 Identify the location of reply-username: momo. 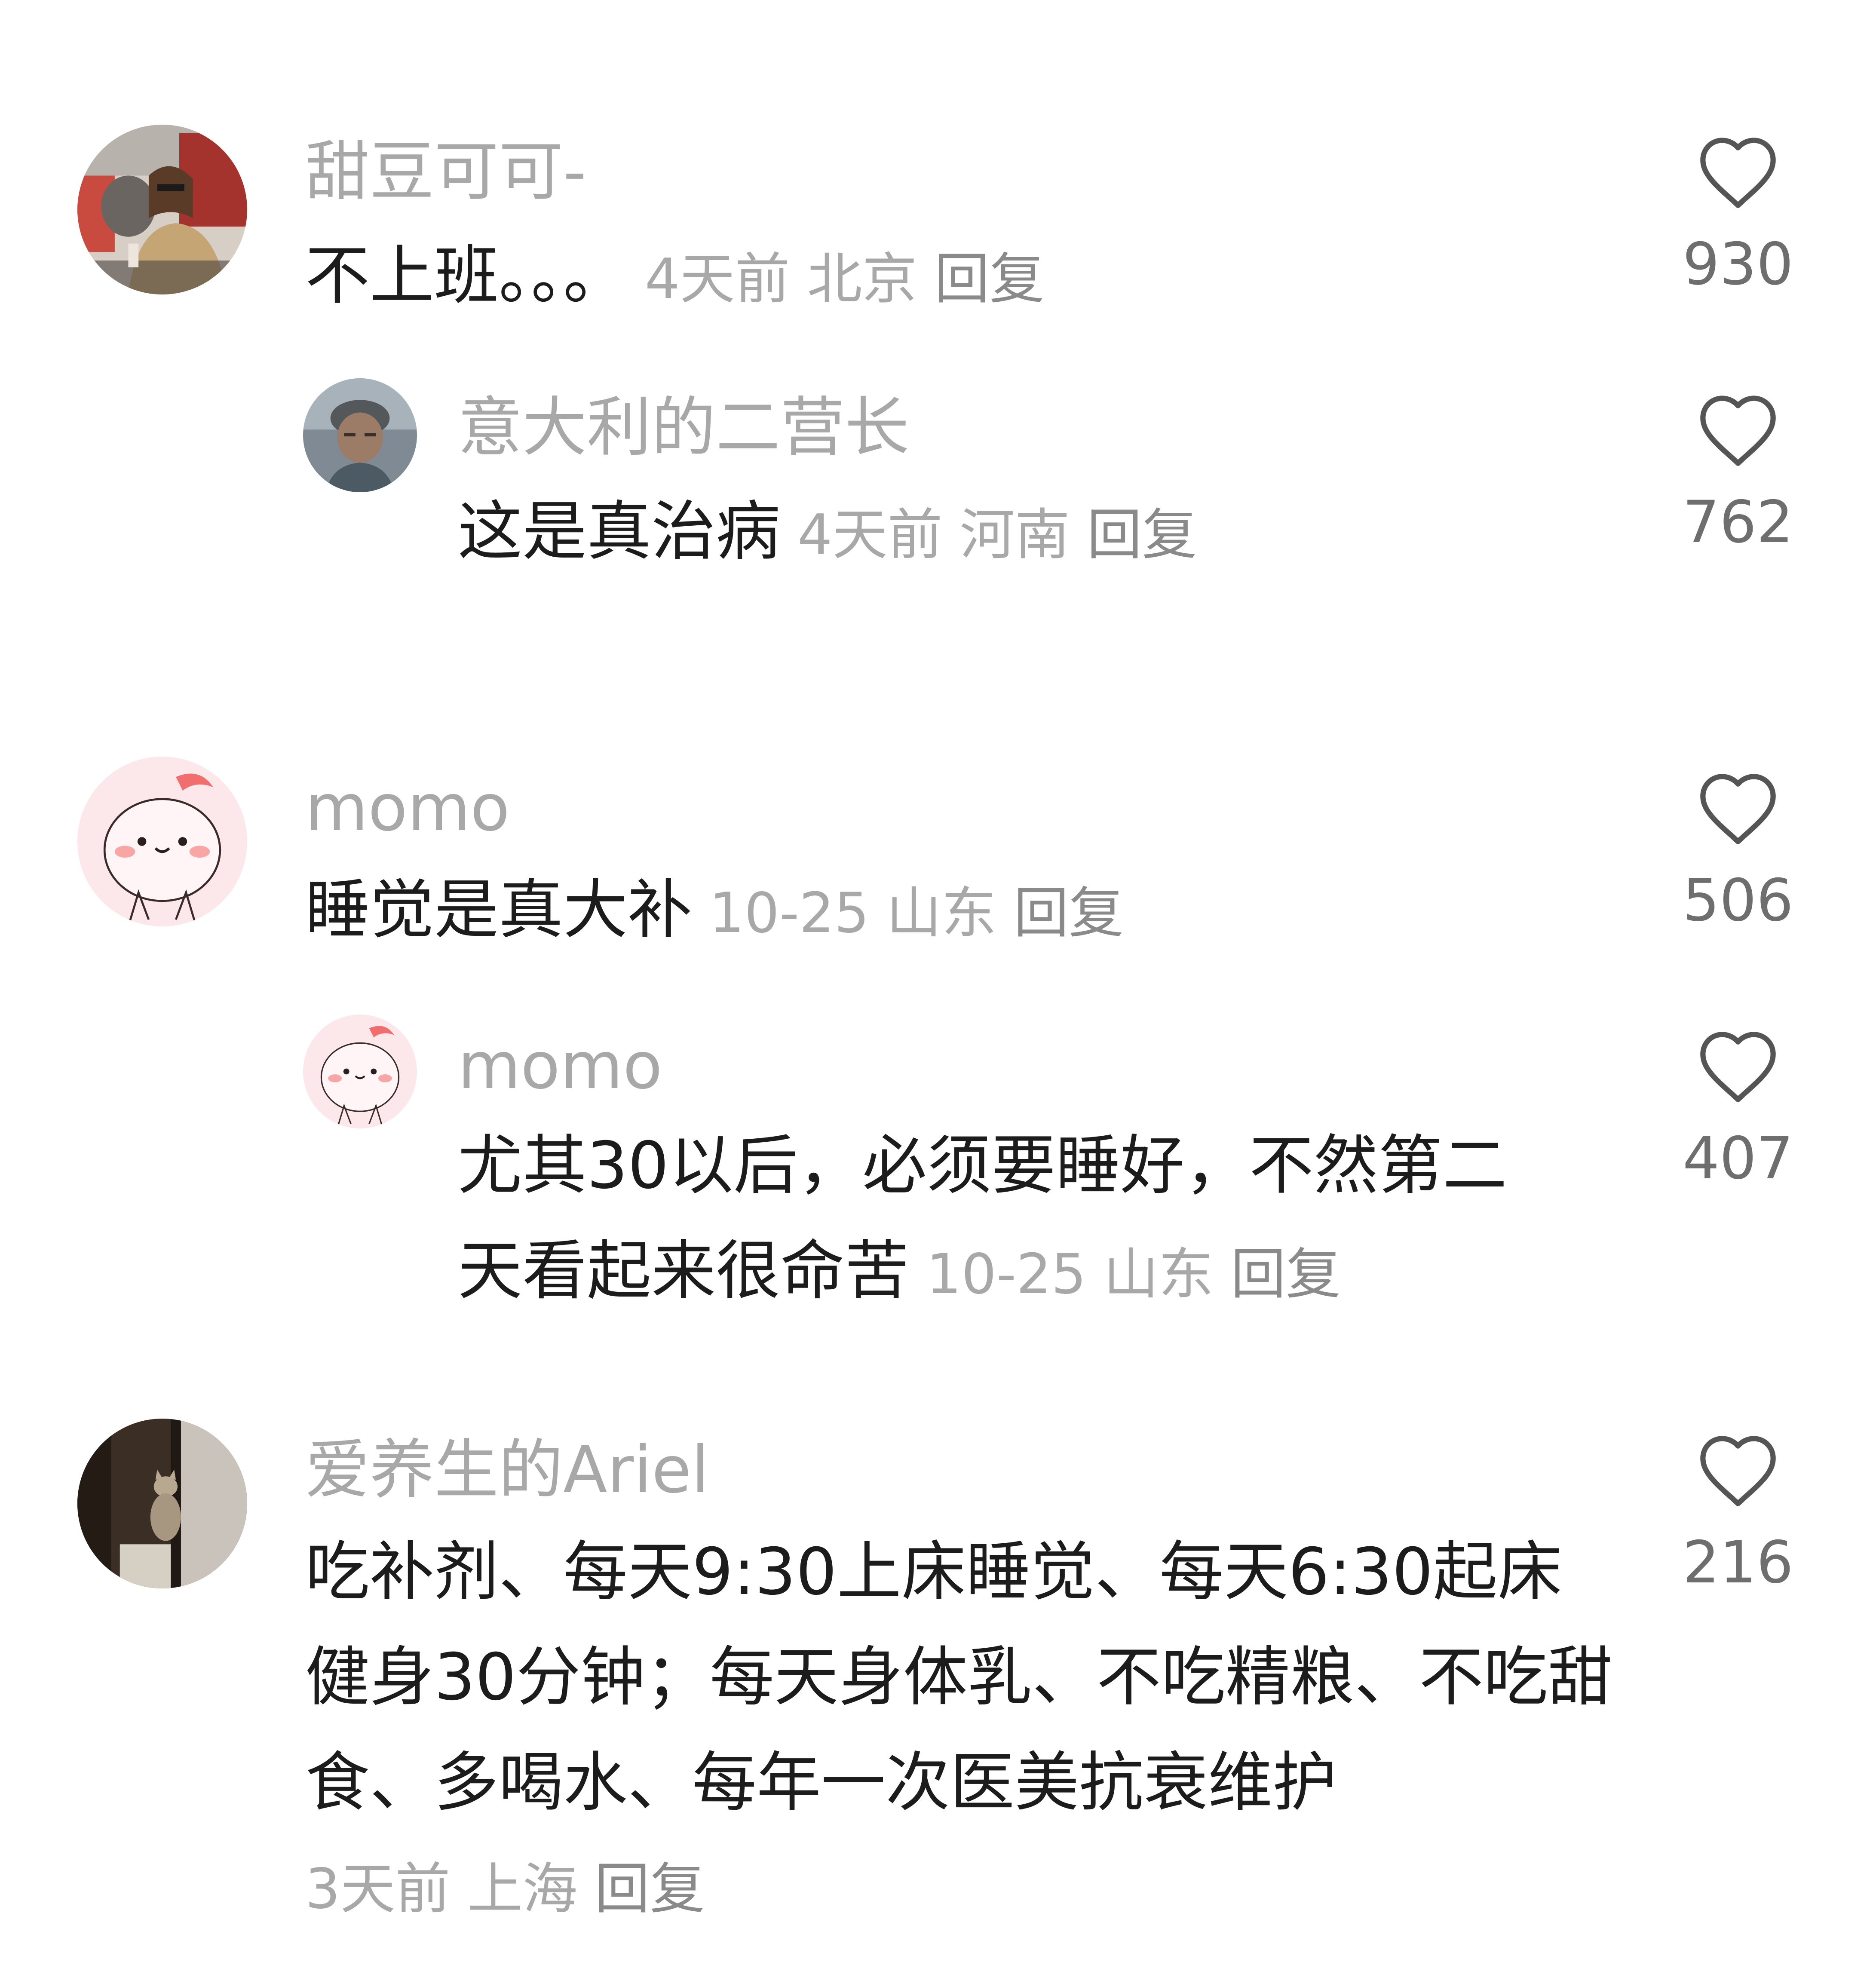
(560, 1066).